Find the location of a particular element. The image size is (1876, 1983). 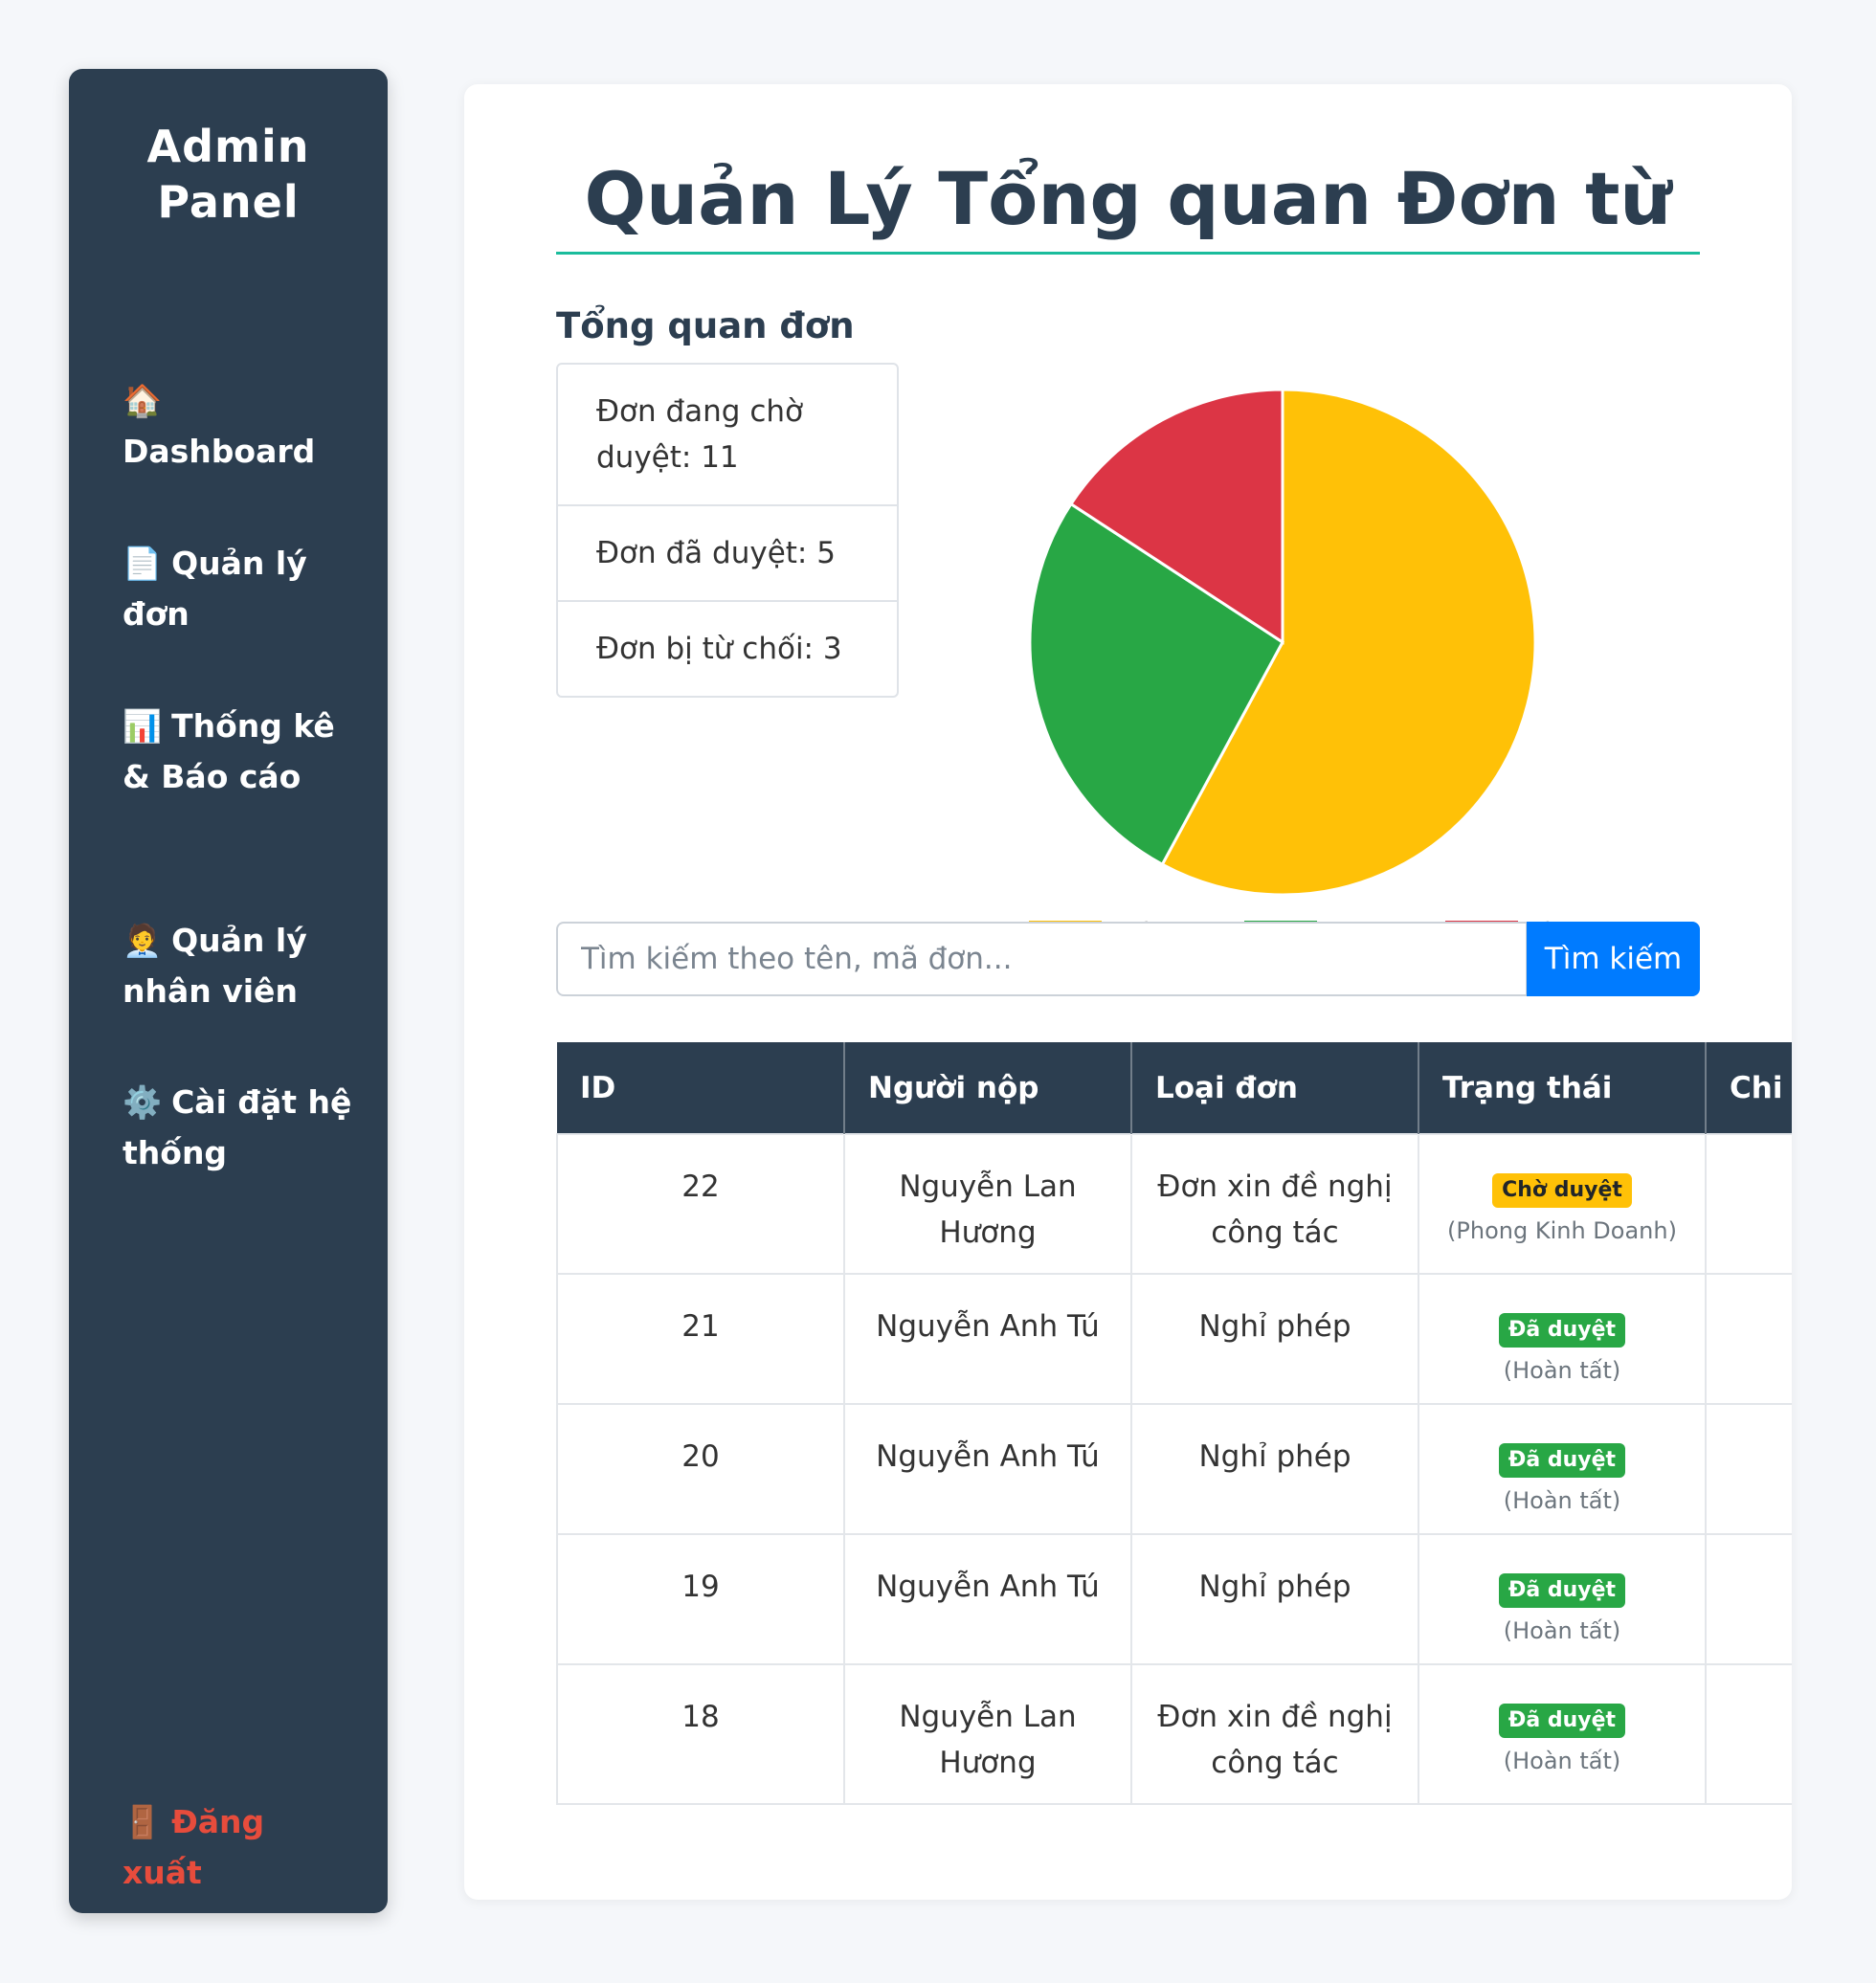

table-header-row: ID Người nộp Loại đơn Trạng thái Chi t is located at coordinates (1174, 1088).